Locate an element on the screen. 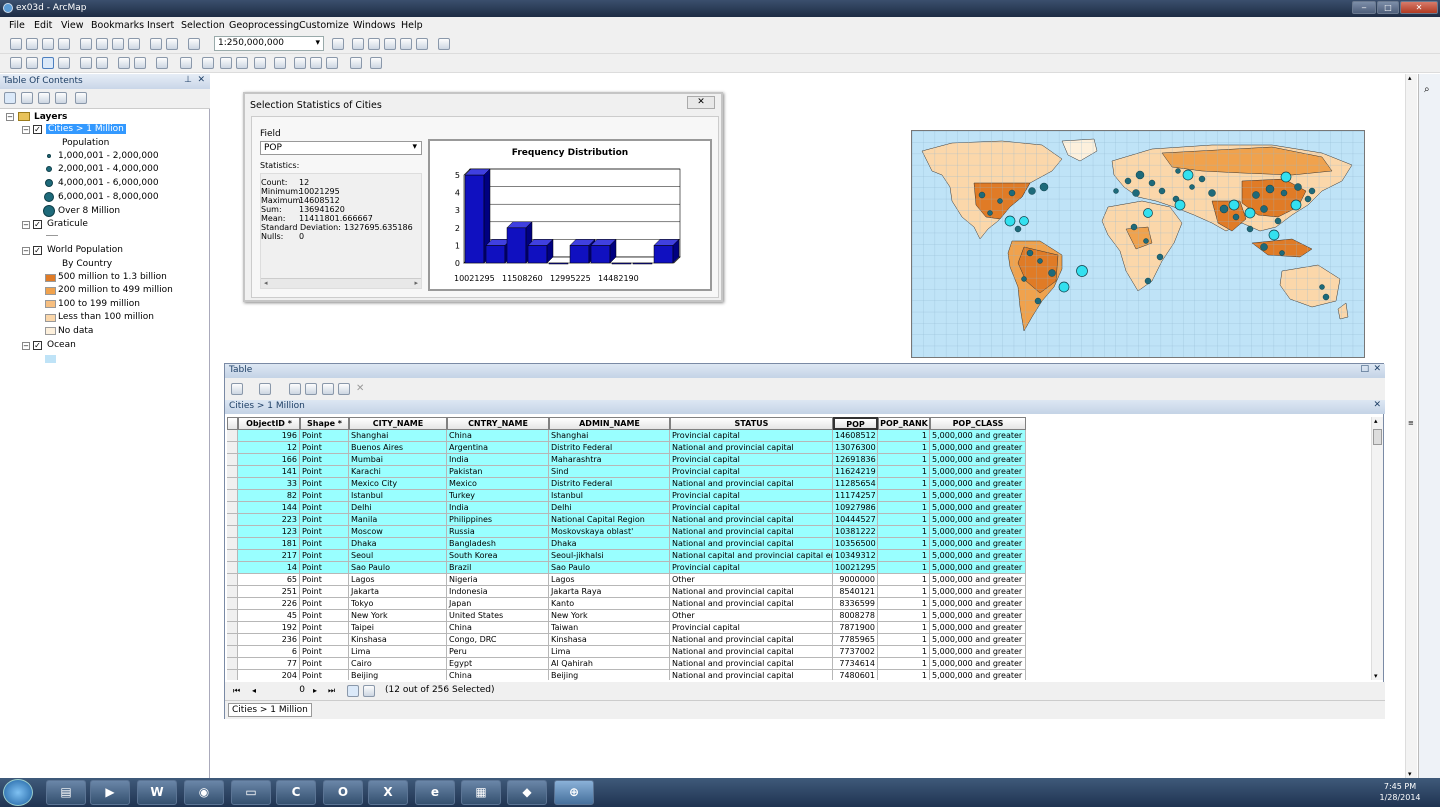  cell-objectid: 223 is located at coordinates (269, 520).